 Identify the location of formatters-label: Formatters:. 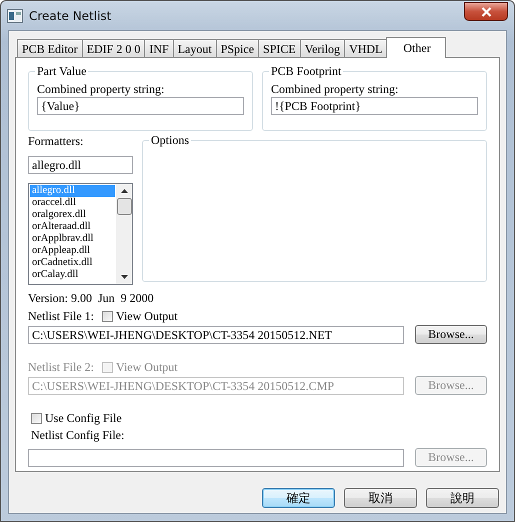
(56, 141).